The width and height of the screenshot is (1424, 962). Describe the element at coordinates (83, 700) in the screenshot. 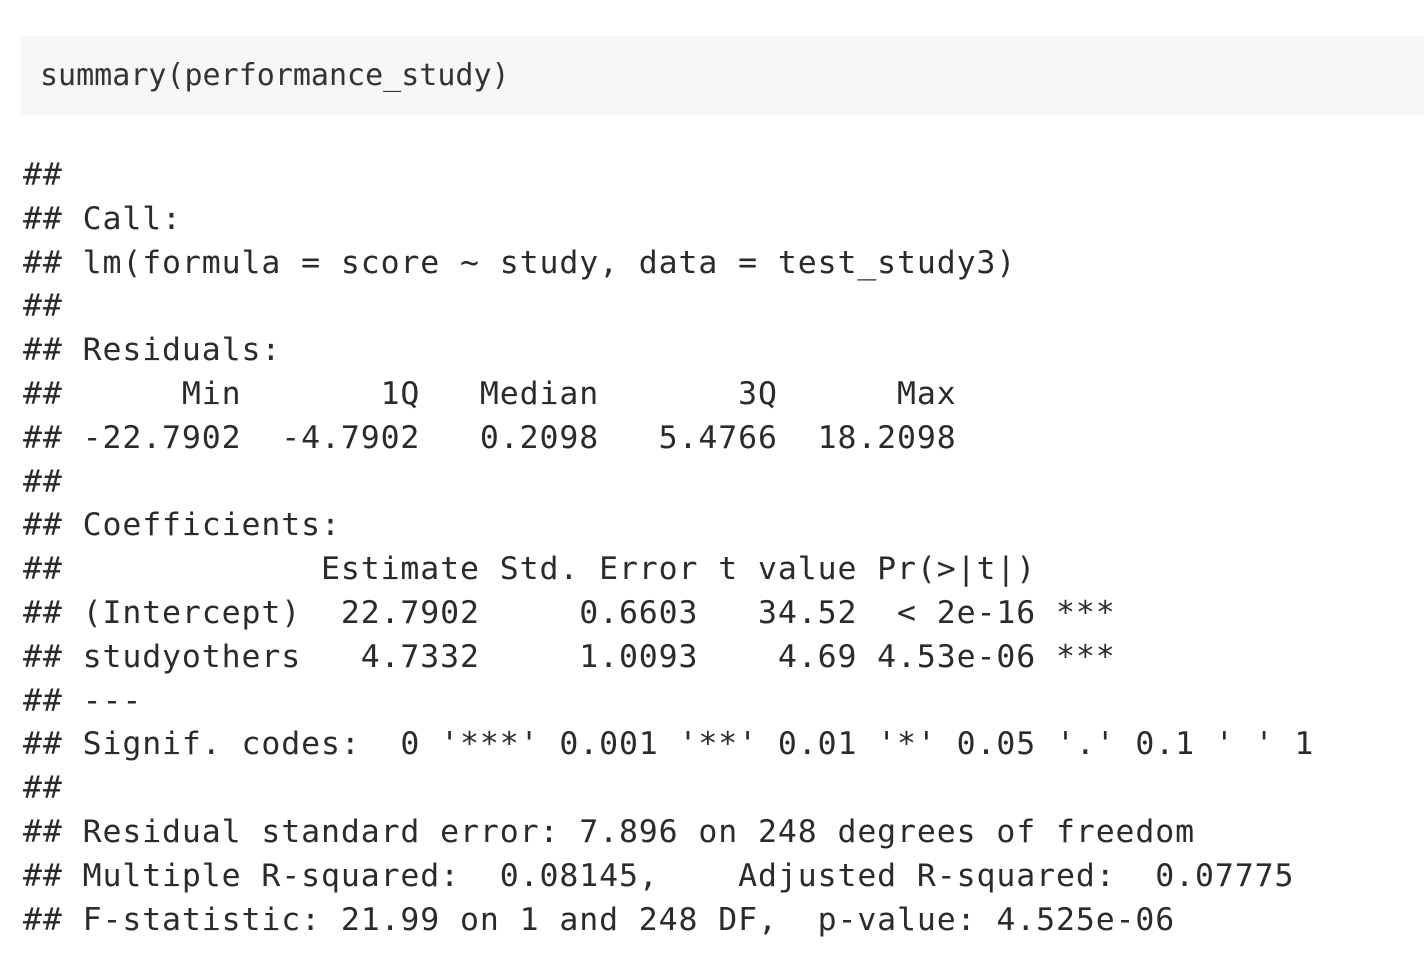

I see `output-line: ## ---` at that location.